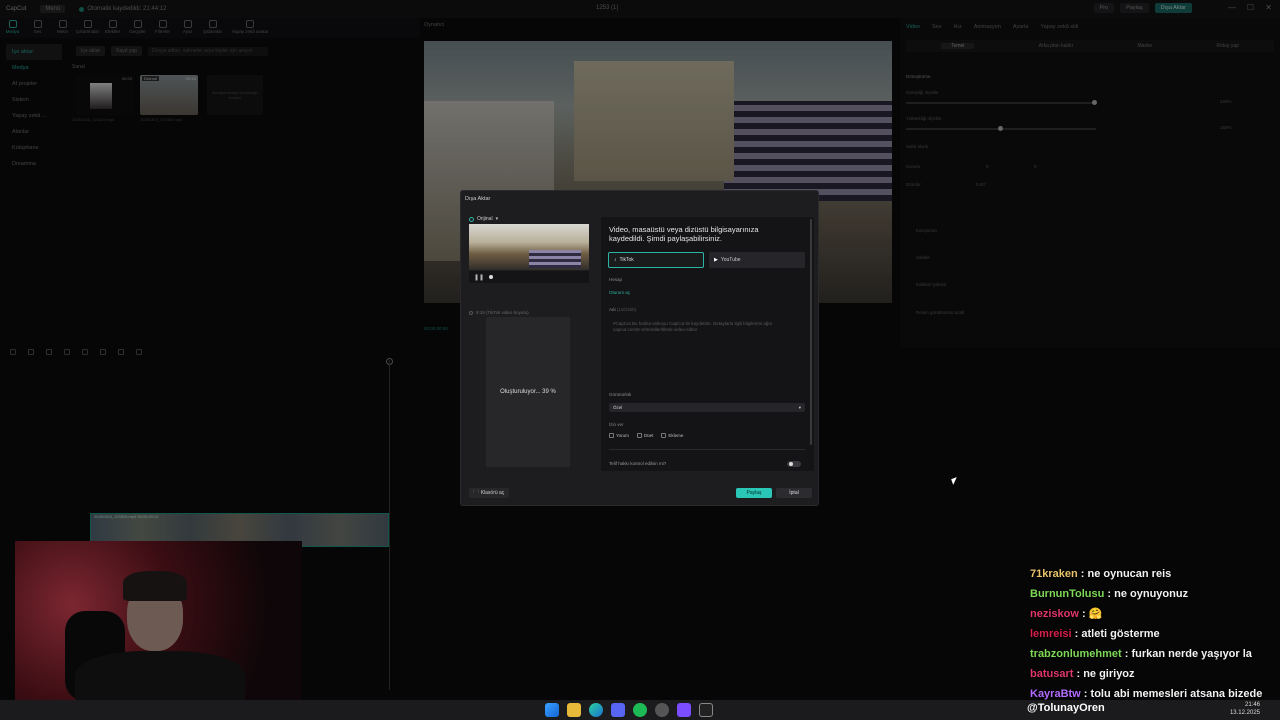 Image resolution: width=1280 pixels, height=720 pixels. Describe the element at coordinates (476, 492) in the screenshot. I see `folder-icon: 🗀` at that location.